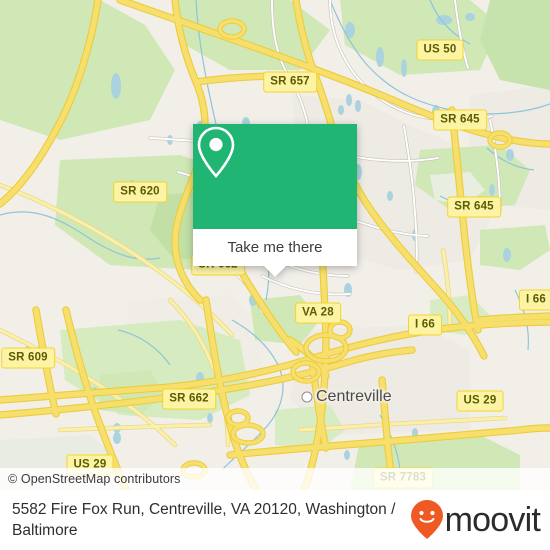 The image size is (550, 550). I want to click on moovit-logo: moovit, so click(475, 520).